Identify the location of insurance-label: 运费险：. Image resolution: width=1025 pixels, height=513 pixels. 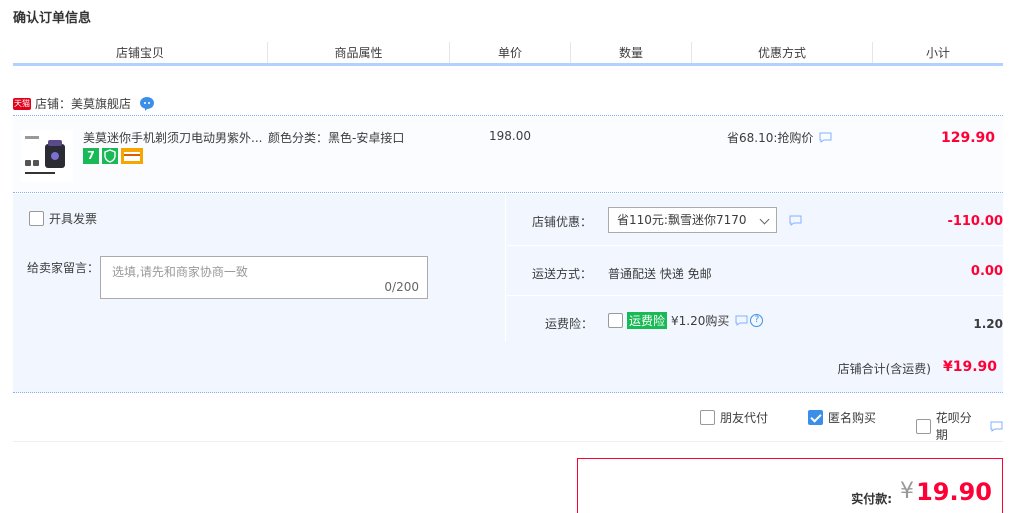
(569, 324).